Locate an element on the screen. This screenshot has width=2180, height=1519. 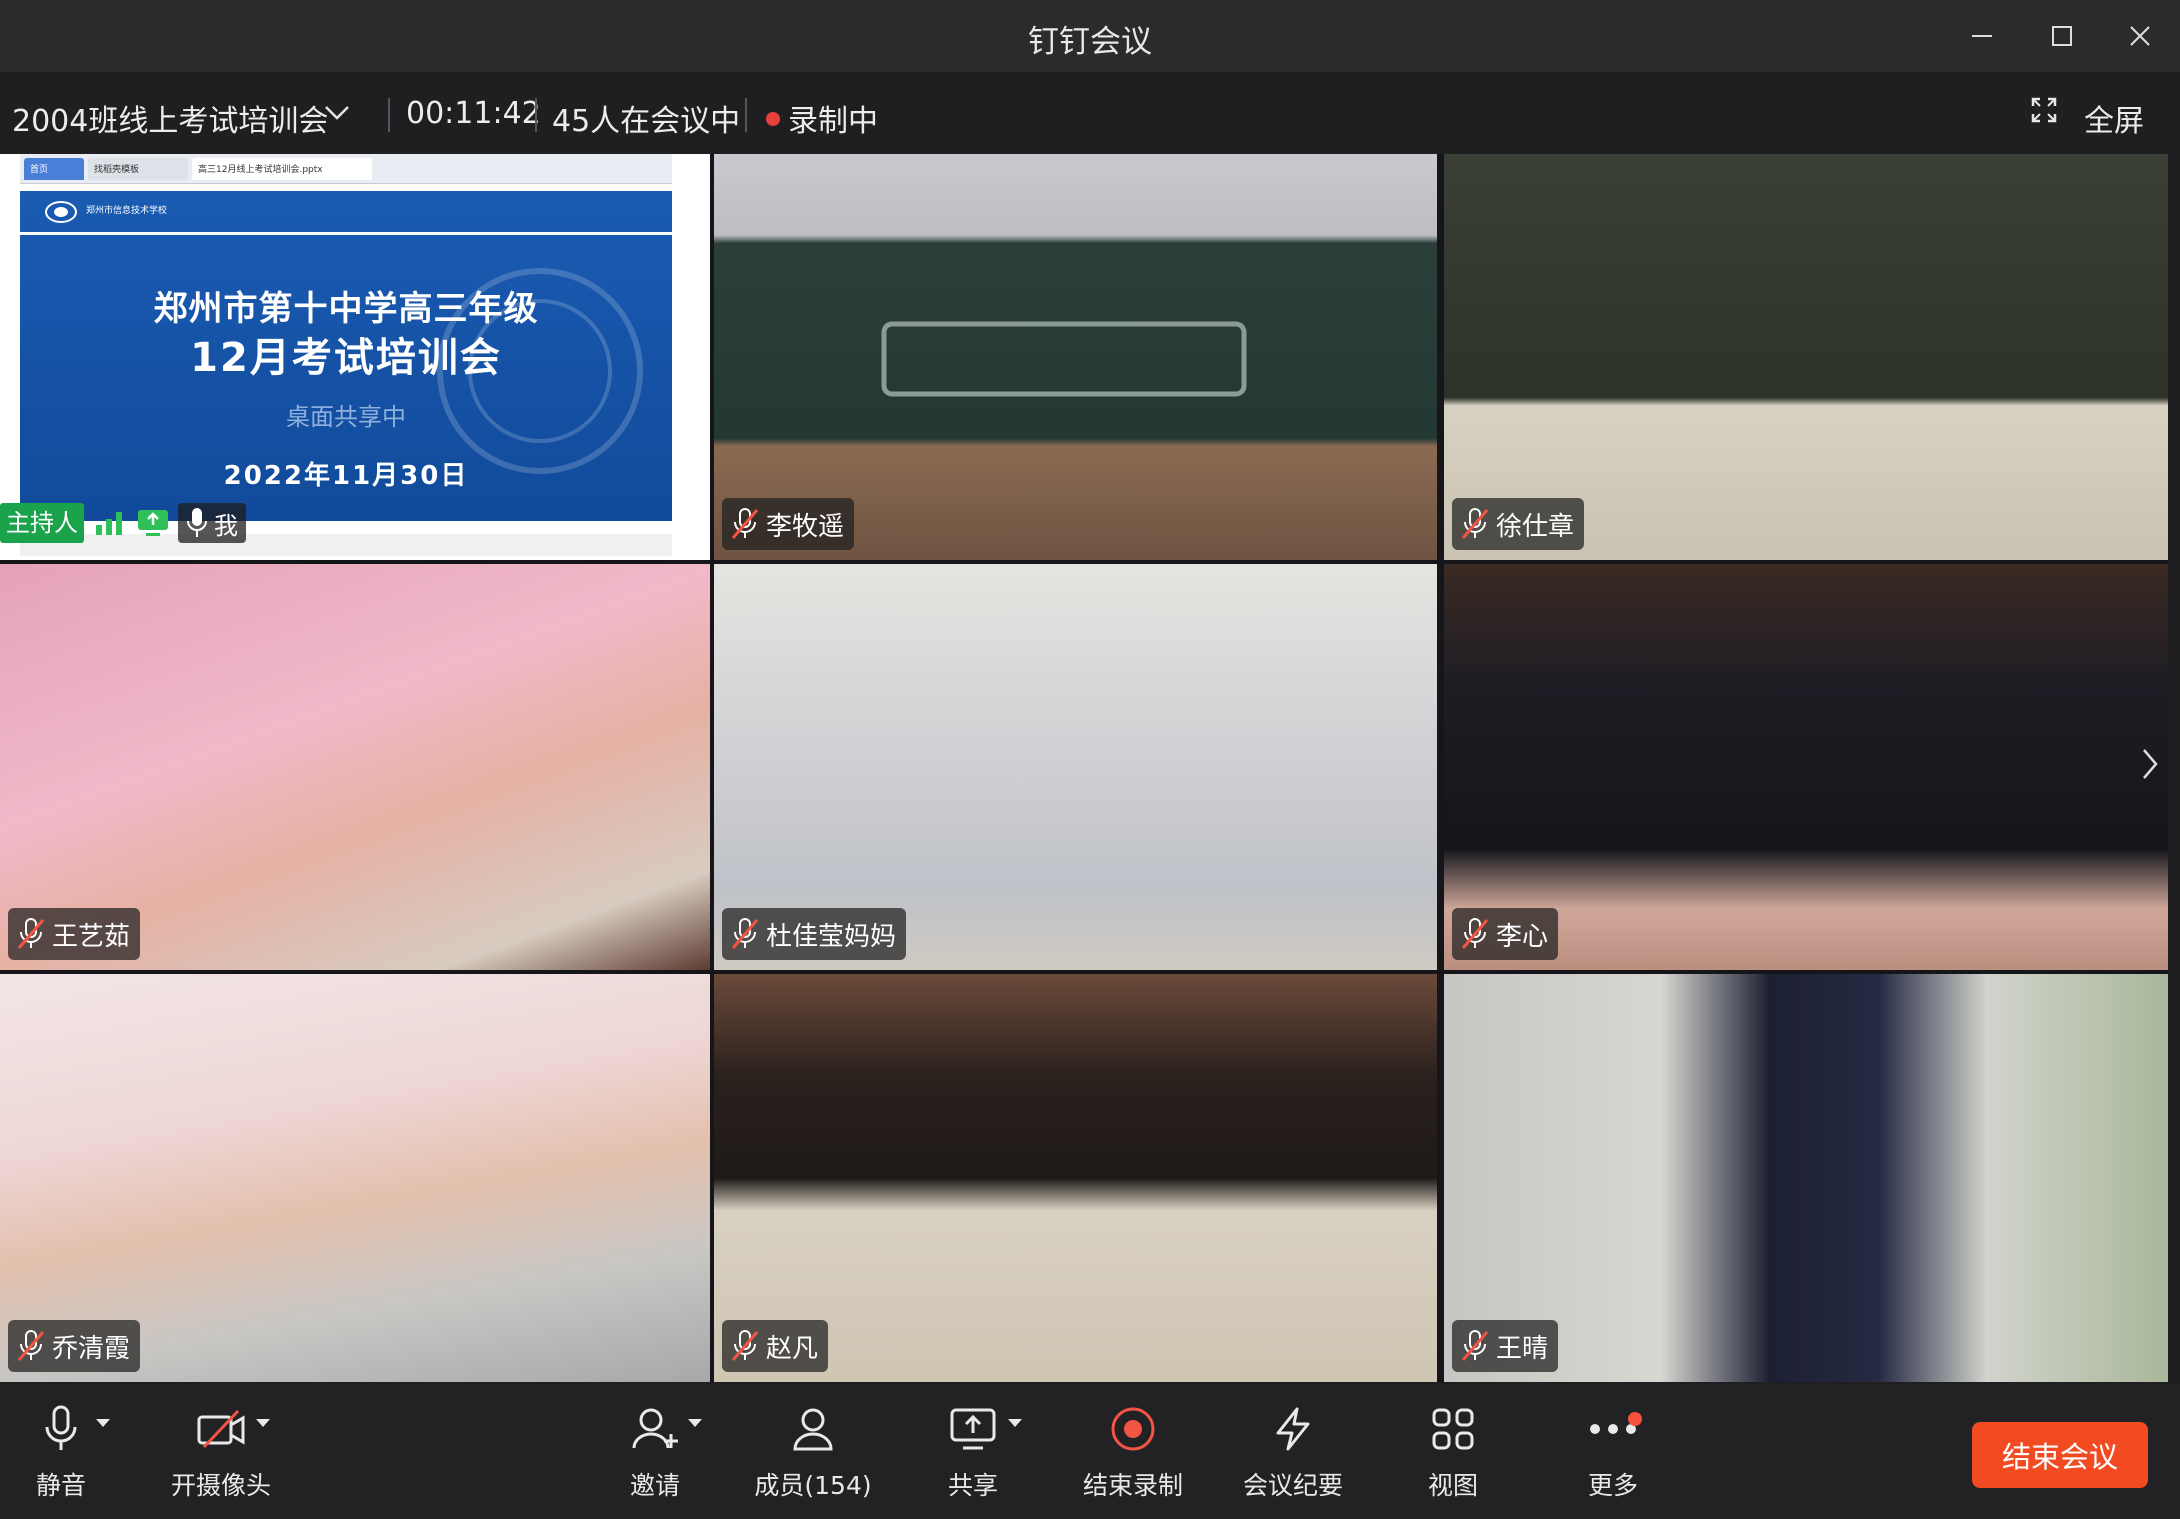
title-bar: 钉钉会议 is located at coordinates (1090, 36).